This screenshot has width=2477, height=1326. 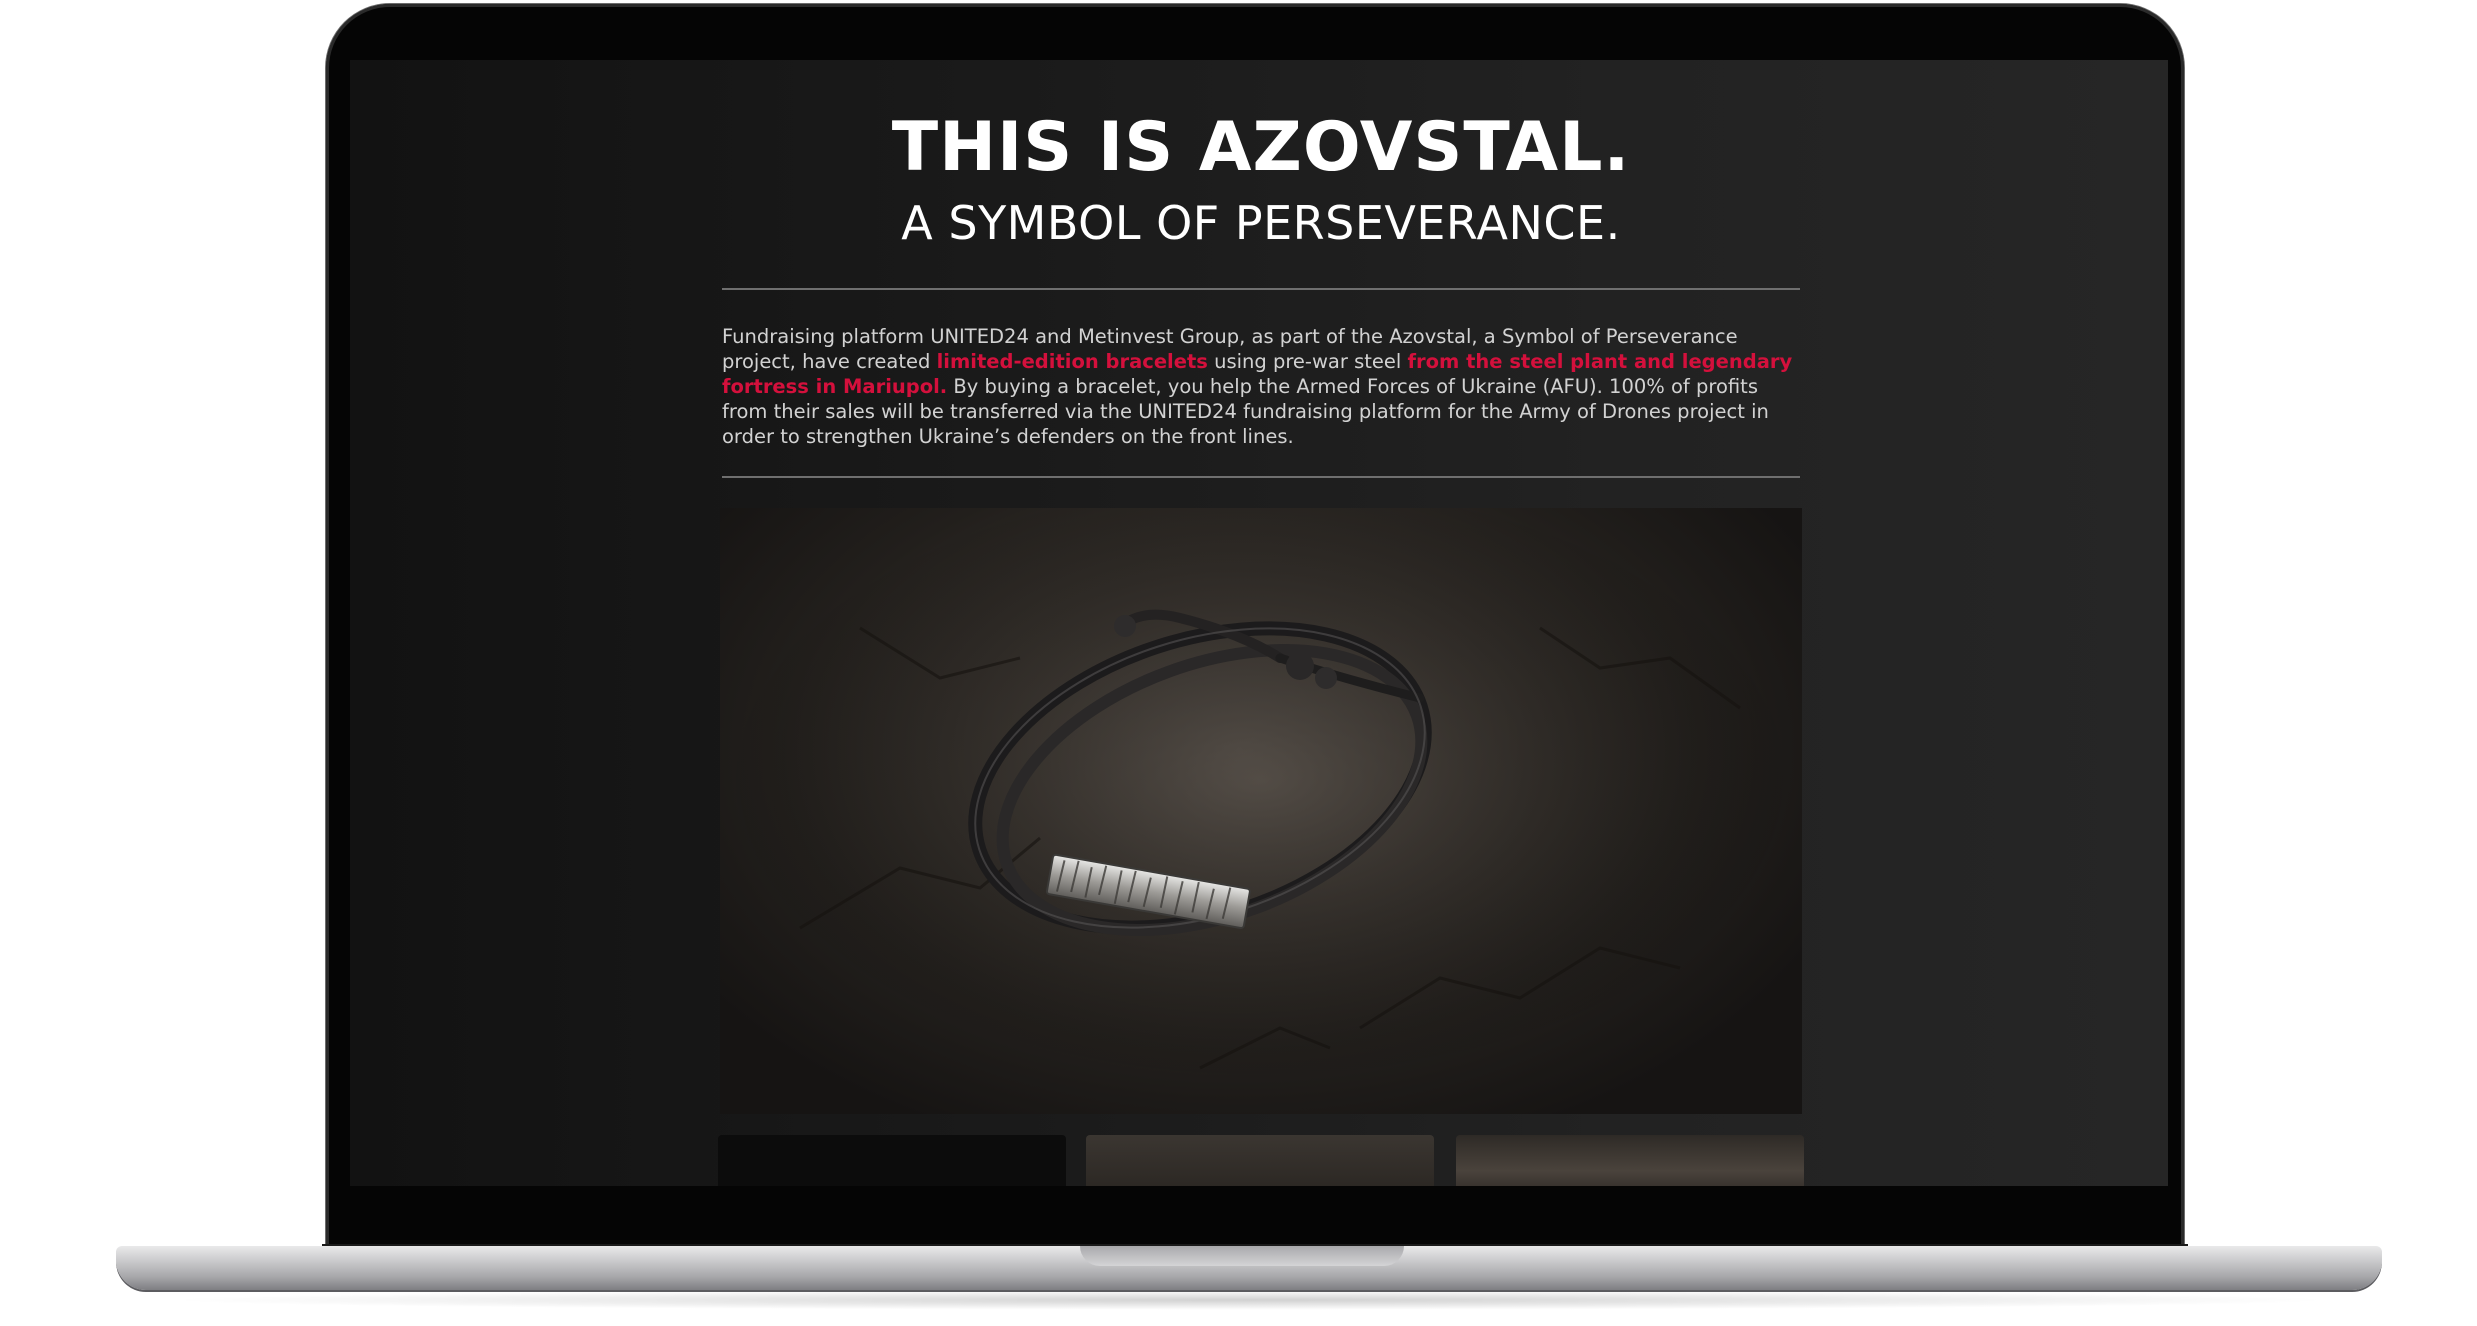 I want to click on laptop-notch, so click(x=1242, y=1256).